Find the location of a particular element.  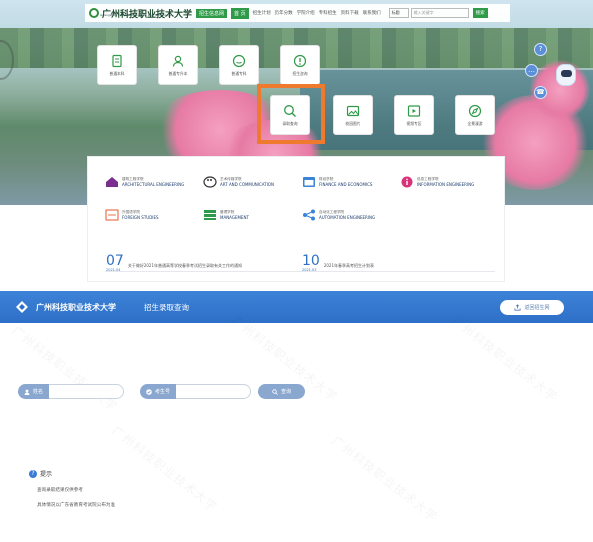

query-header: 广州科技职业技术大学 招生录取查询 返回招生网 is located at coordinates (296, 307).